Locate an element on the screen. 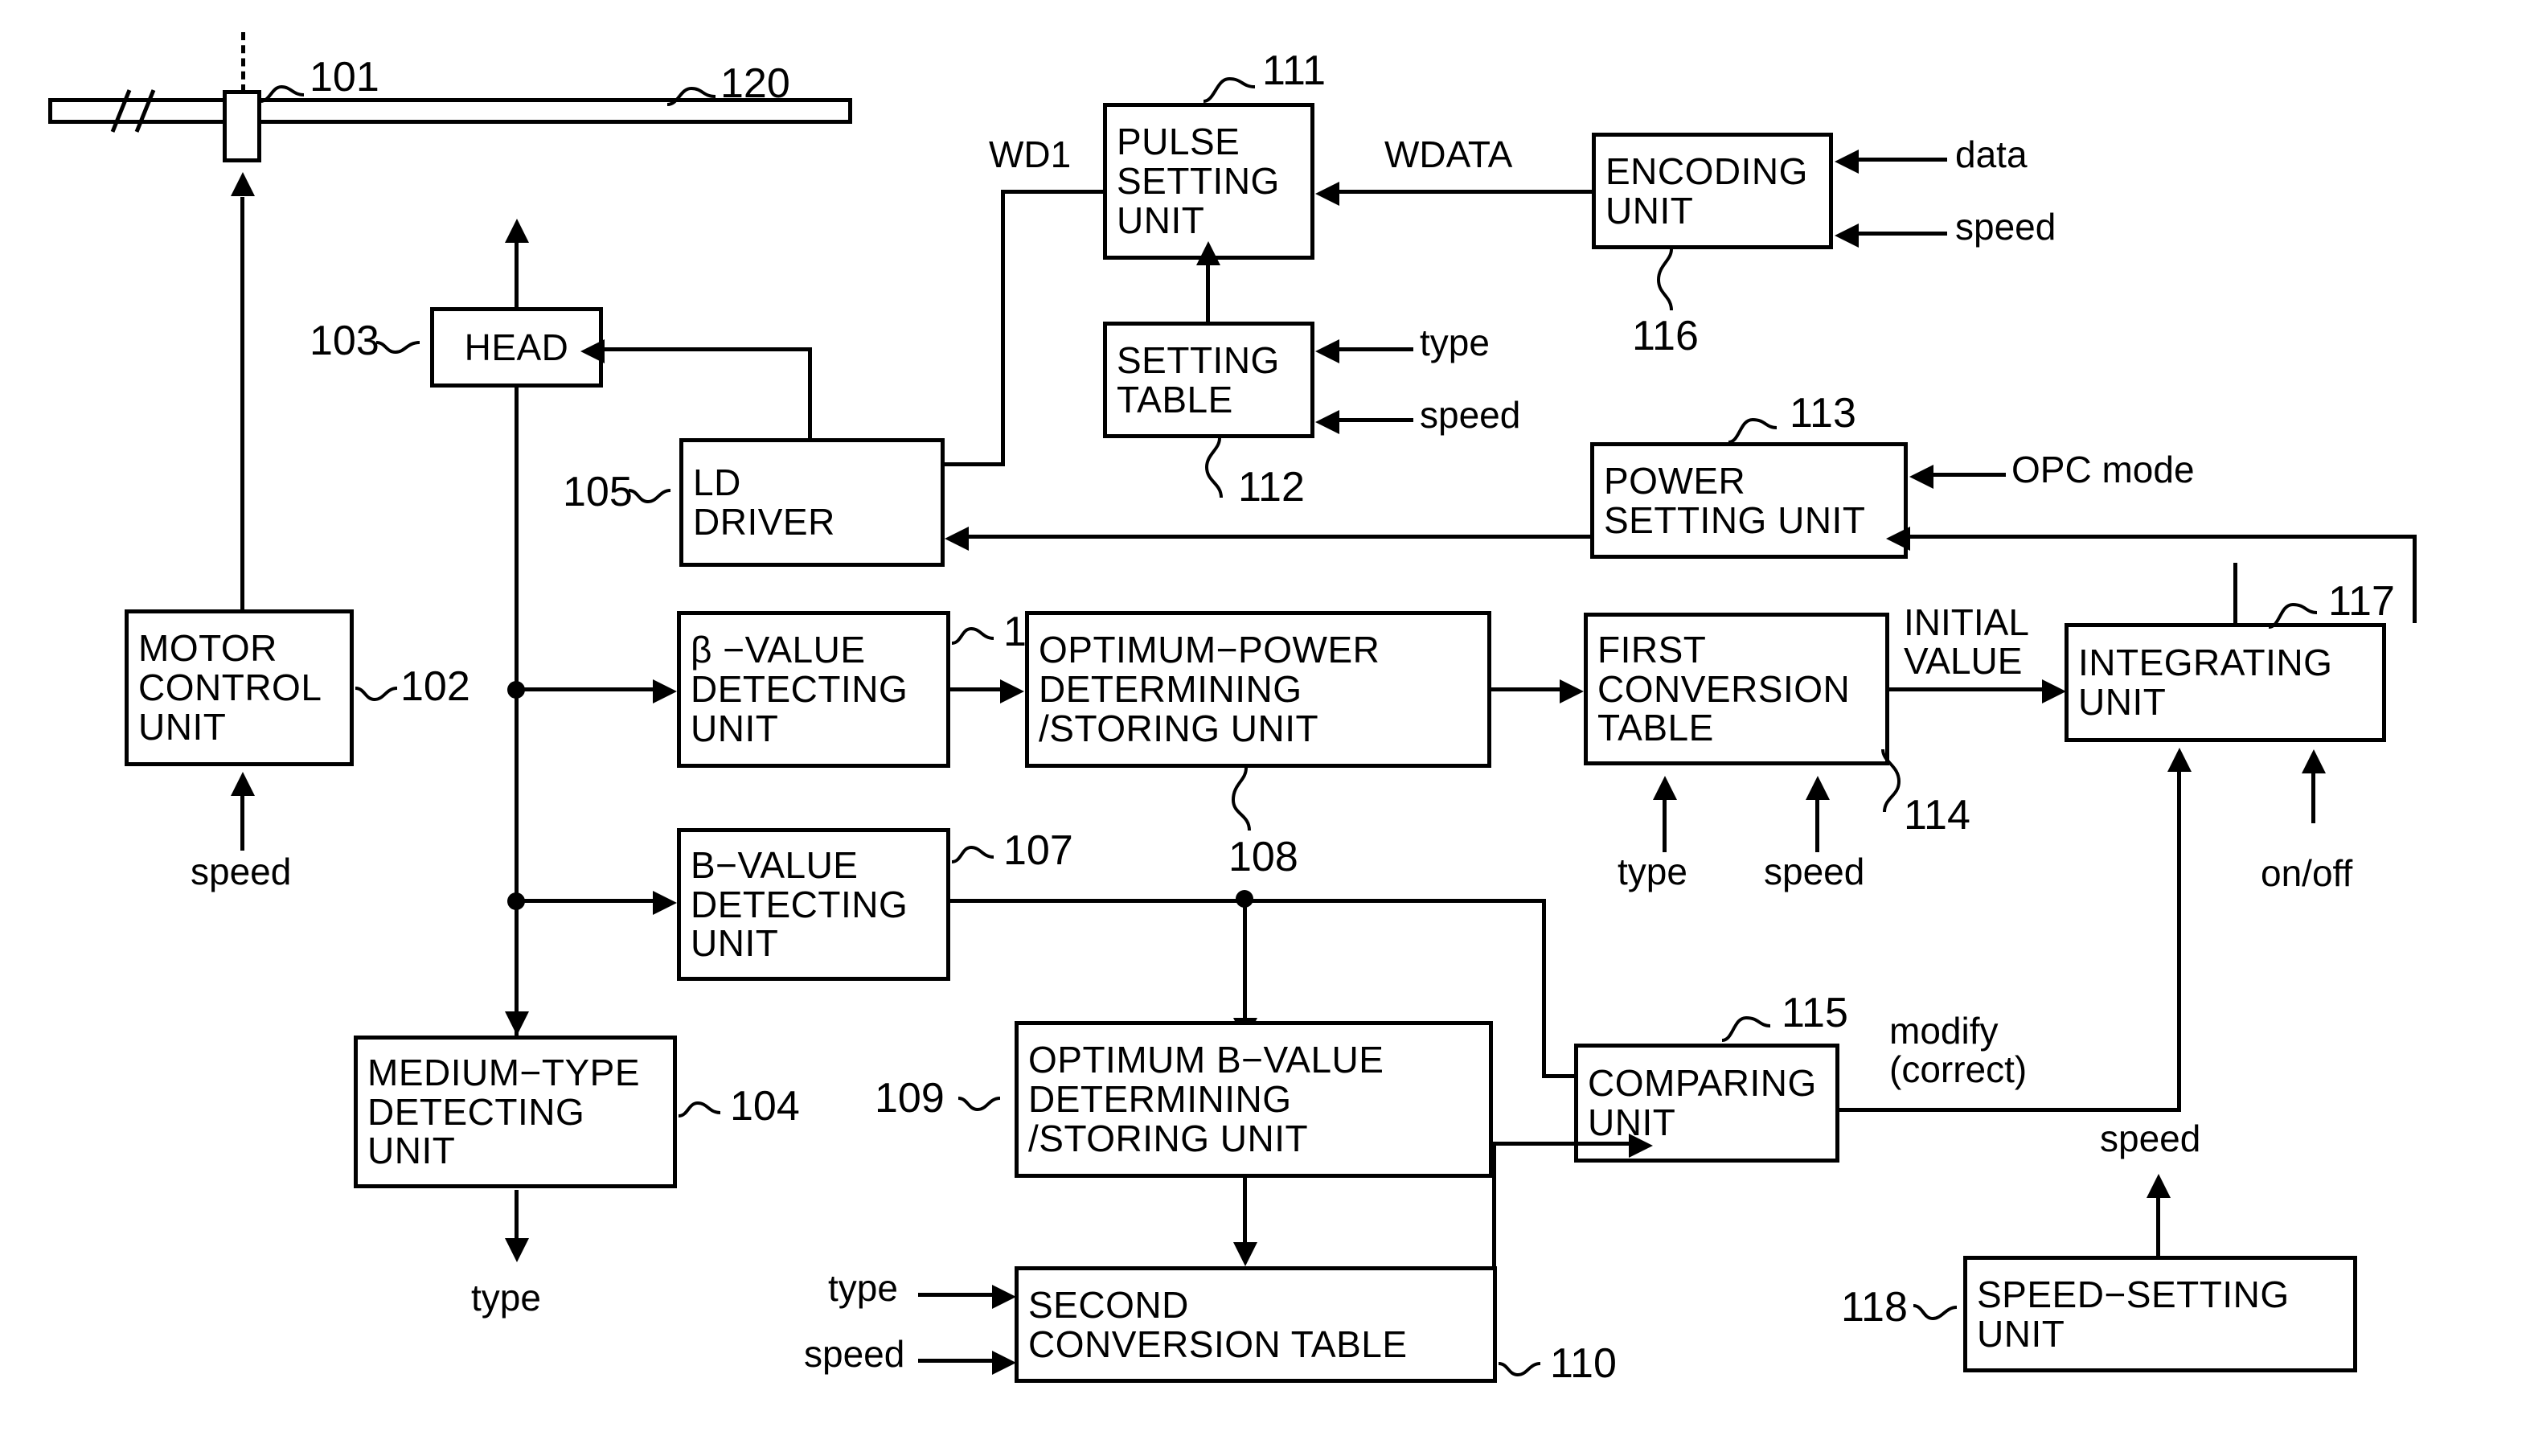 The width and height of the screenshot is (2530, 1456). head-label: HEAD is located at coordinates (516, 347).